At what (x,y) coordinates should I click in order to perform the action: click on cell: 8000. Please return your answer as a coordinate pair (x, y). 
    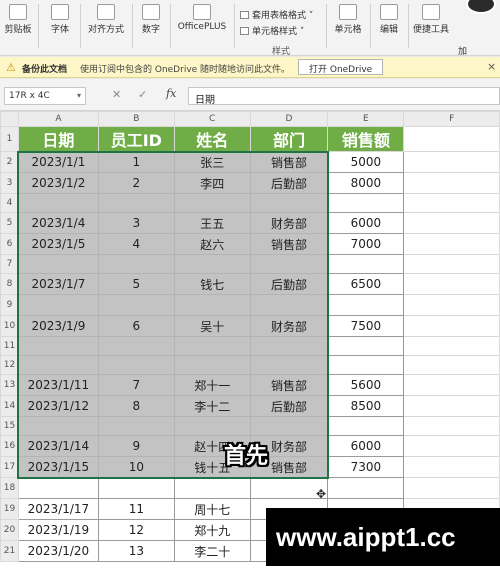
    Looking at the image, I should click on (366, 183).